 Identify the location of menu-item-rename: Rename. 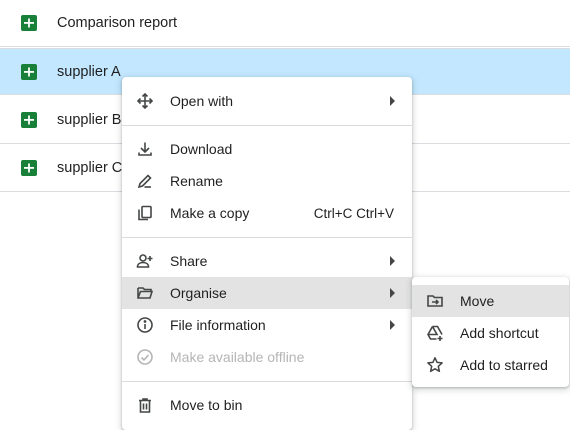
(267, 181).